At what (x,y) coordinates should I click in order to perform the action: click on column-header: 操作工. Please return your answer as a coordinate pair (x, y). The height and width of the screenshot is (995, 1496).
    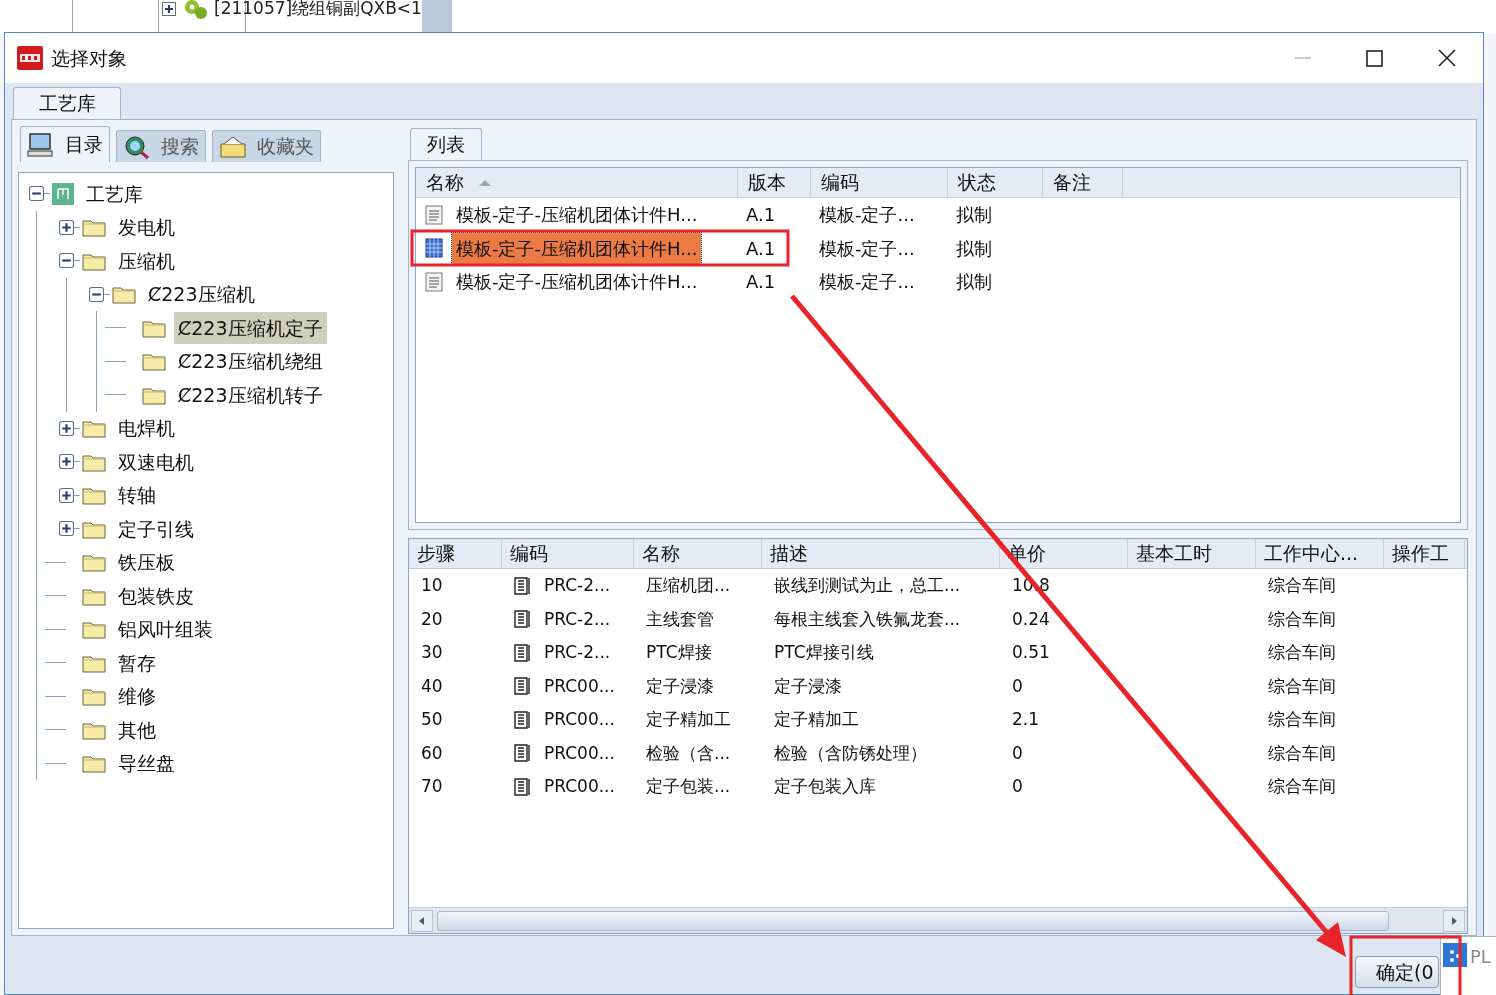
    Looking at the image, I should click on (1424, 553).